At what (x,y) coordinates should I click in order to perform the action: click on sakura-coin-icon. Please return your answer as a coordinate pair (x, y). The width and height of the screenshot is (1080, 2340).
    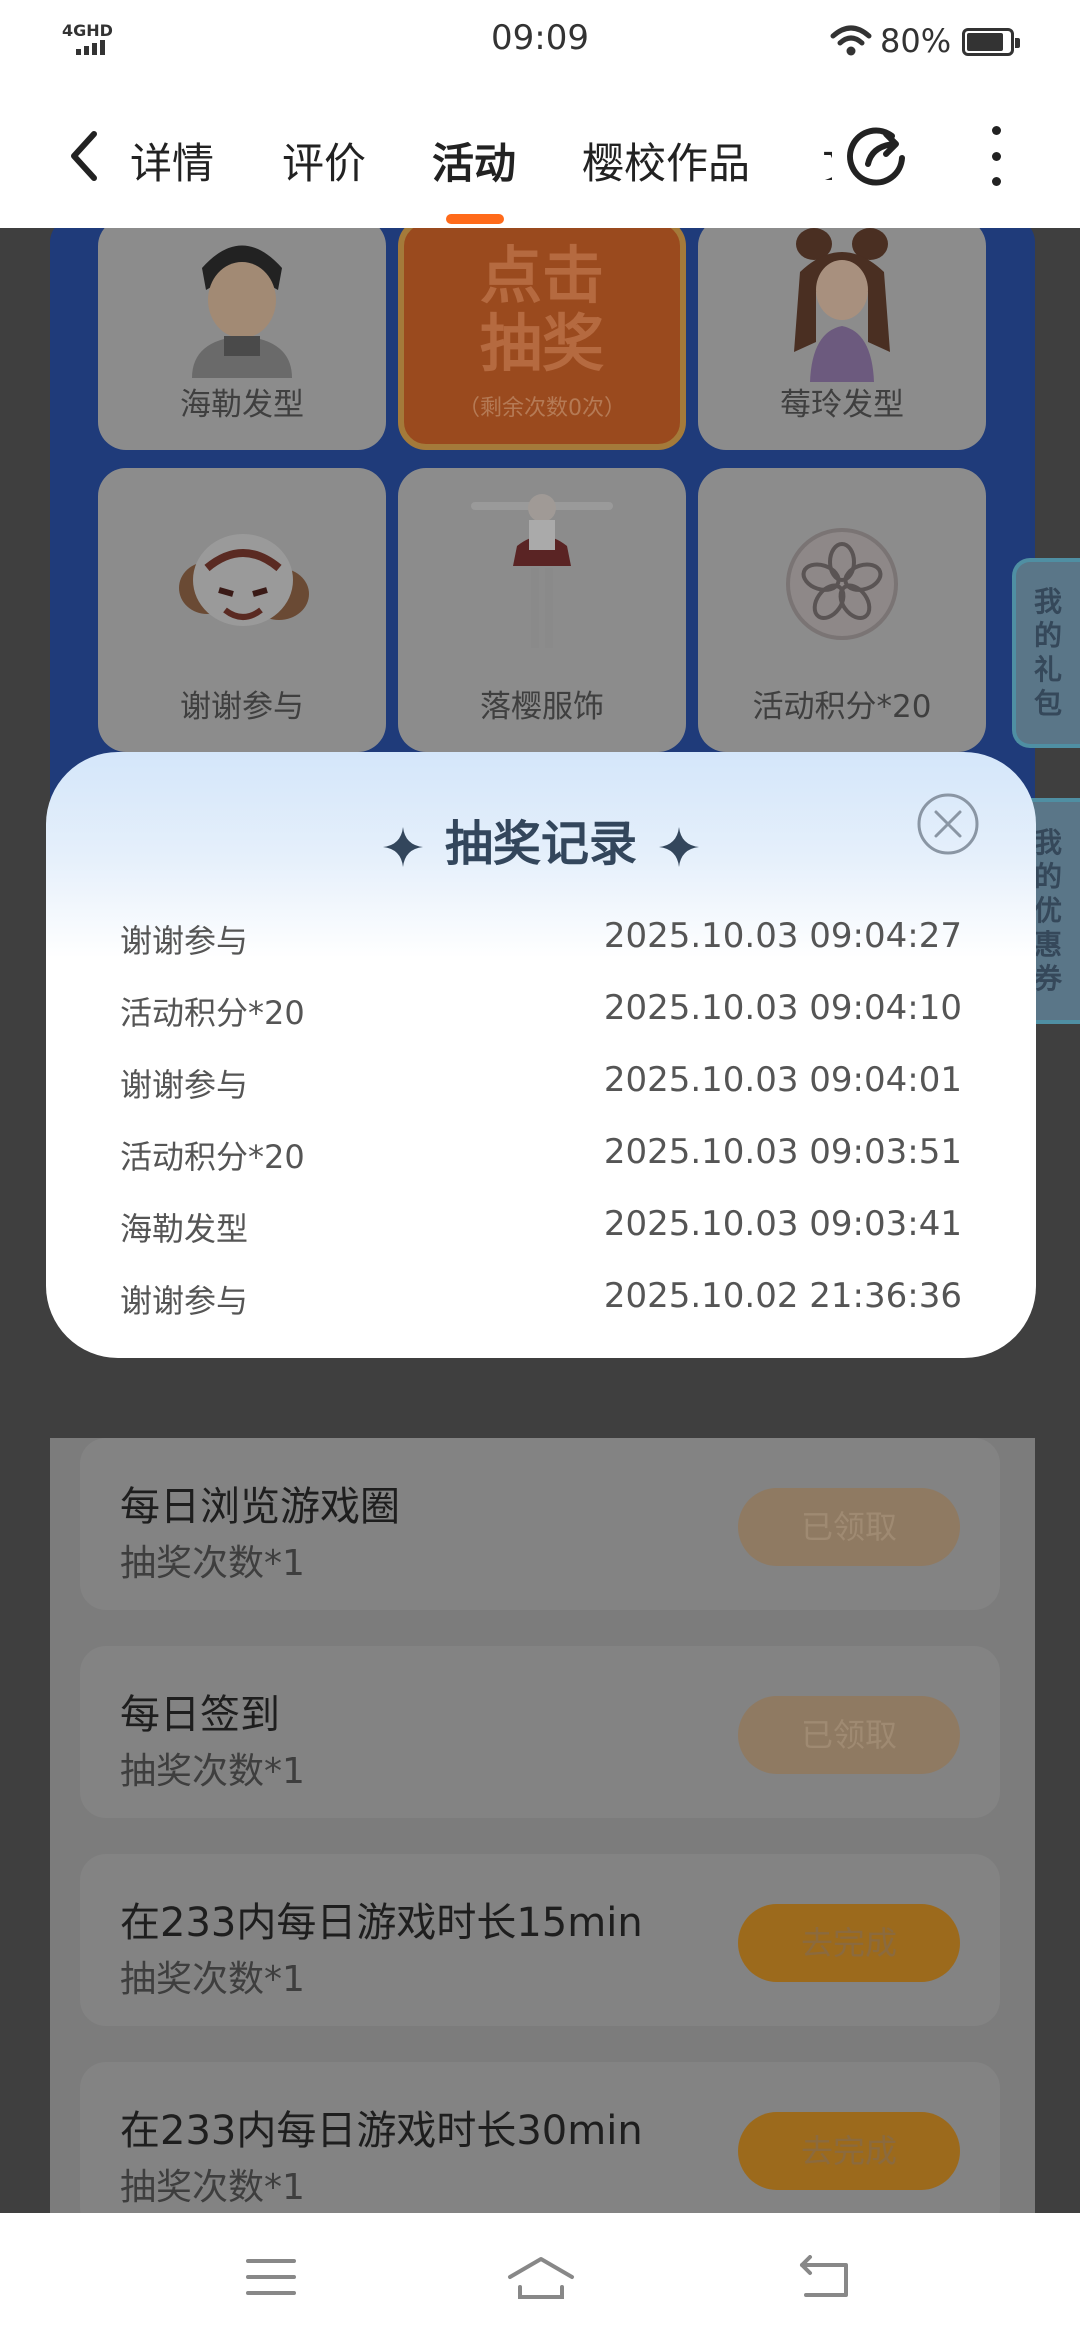
    Looking at the image, I should click on (842, 584).